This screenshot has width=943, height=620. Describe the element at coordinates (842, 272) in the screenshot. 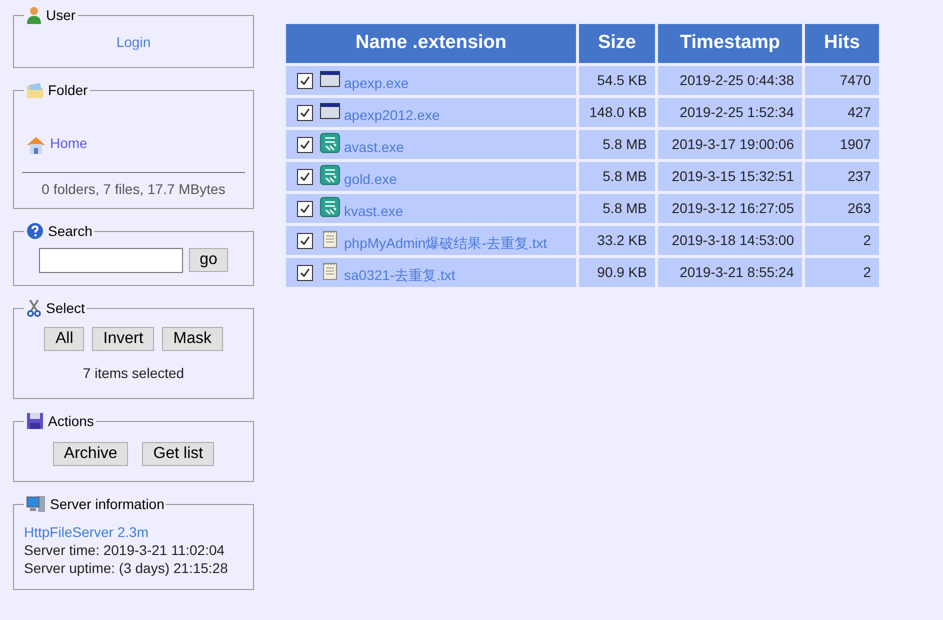

I see `hits-cell: 2` at that location.